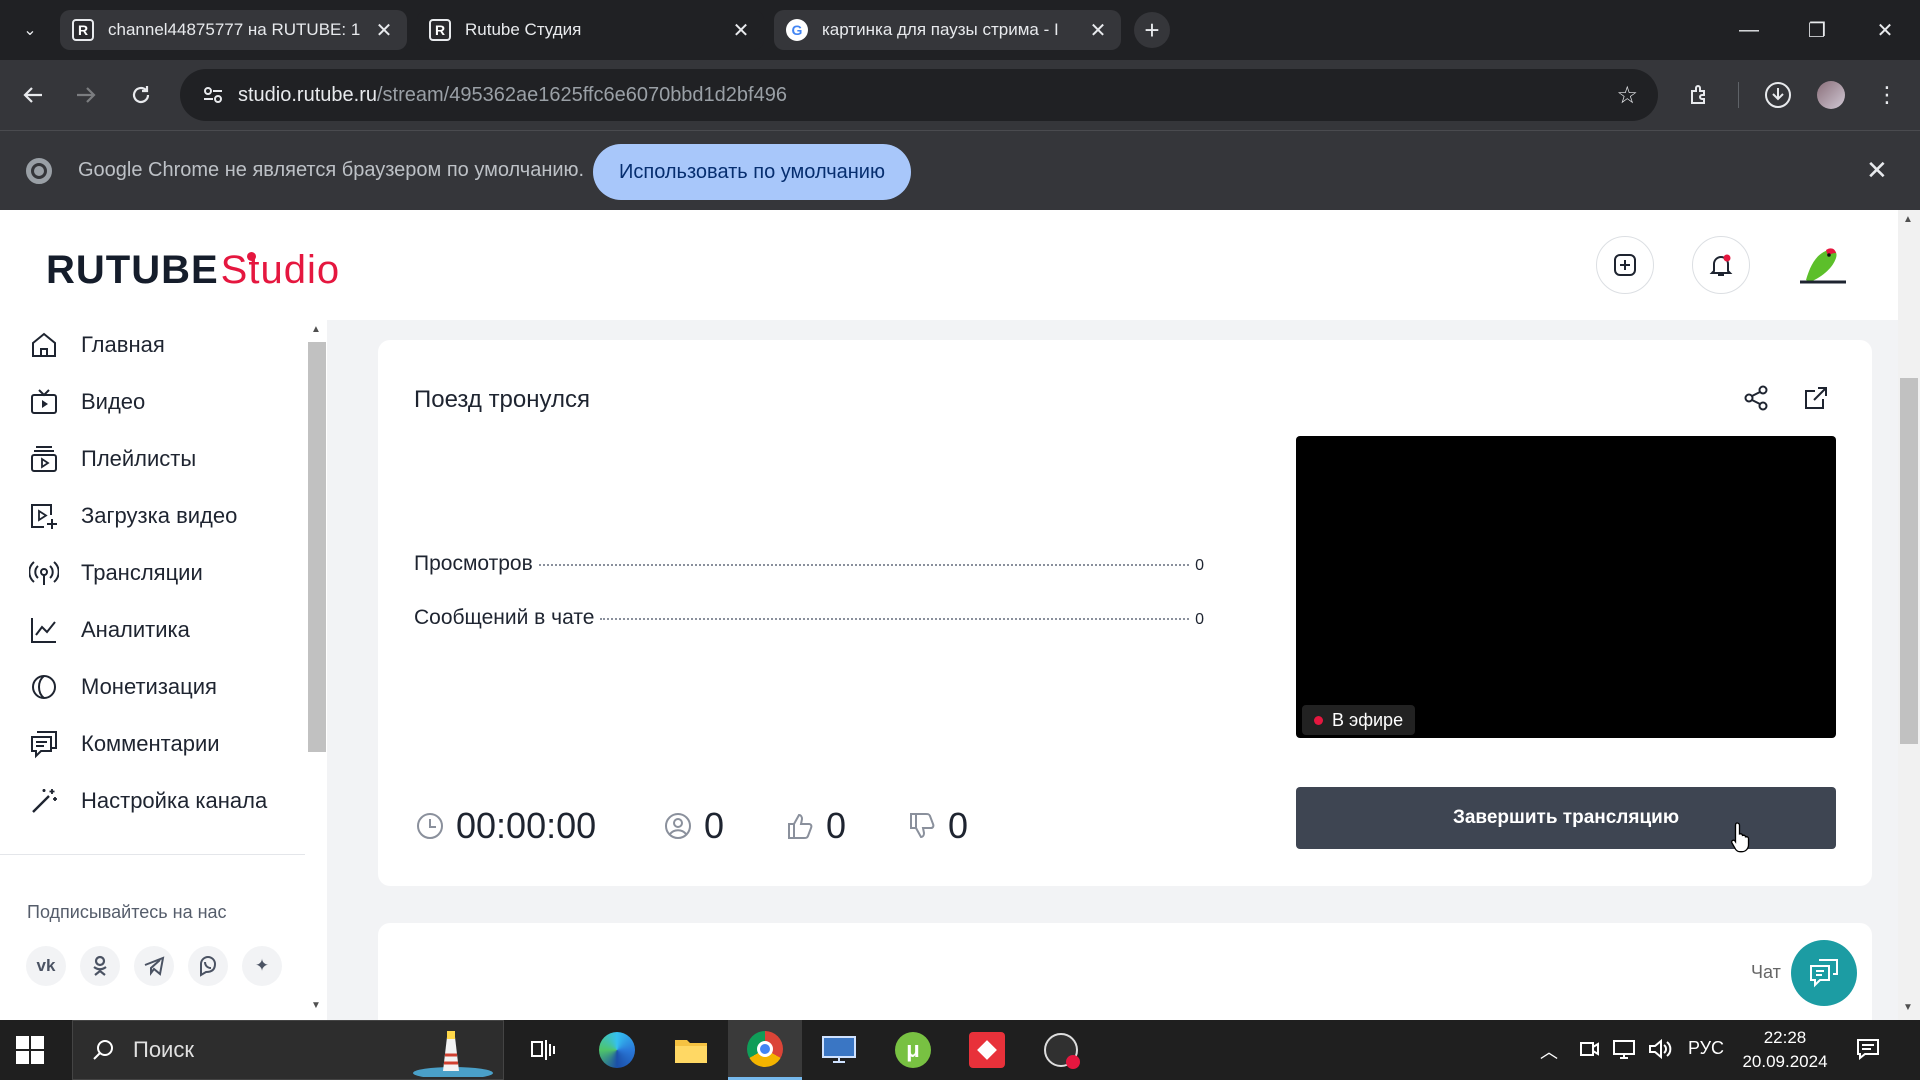 This screenshot has width=1920, height=1080. I want to click on forward-button, so click(86, 95).